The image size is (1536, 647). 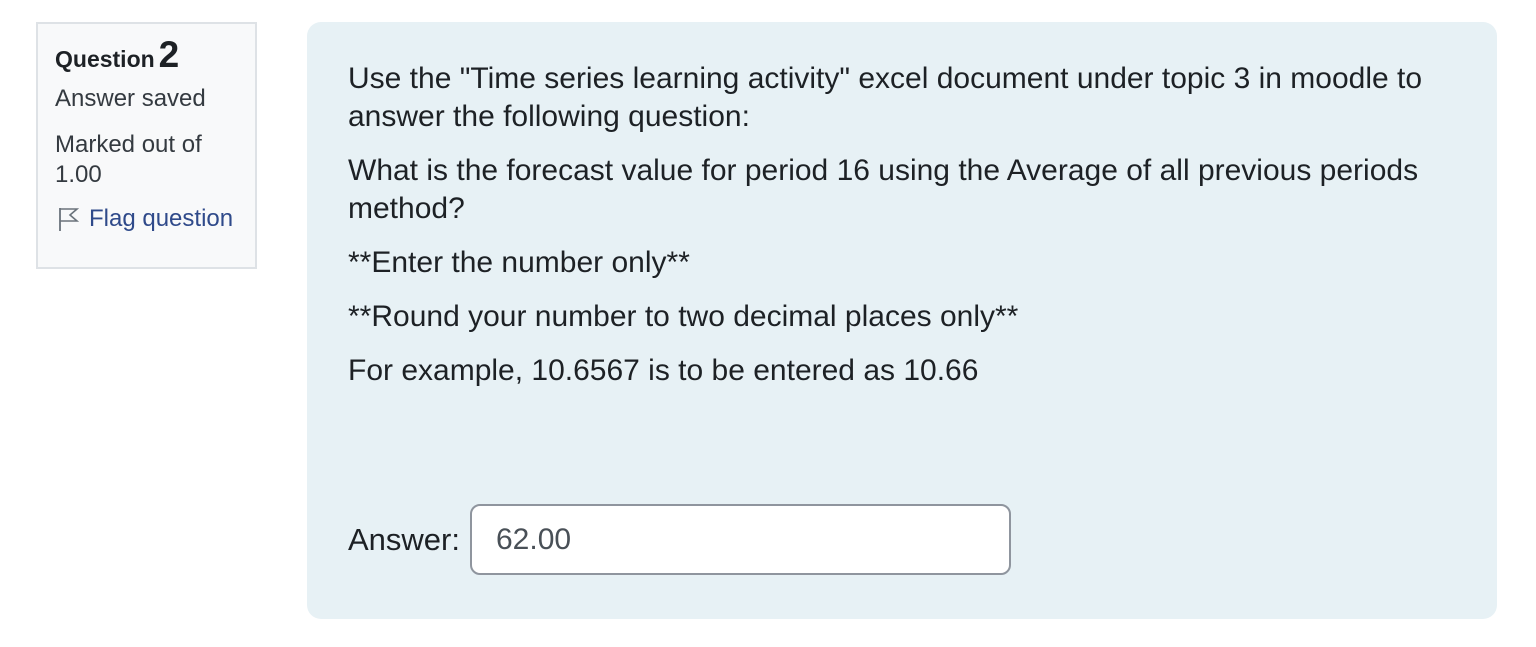 What do you see at coordinates (69, 219) in the screenshot?
I see `flag-outline-icon` at bounding box center [69, 219].